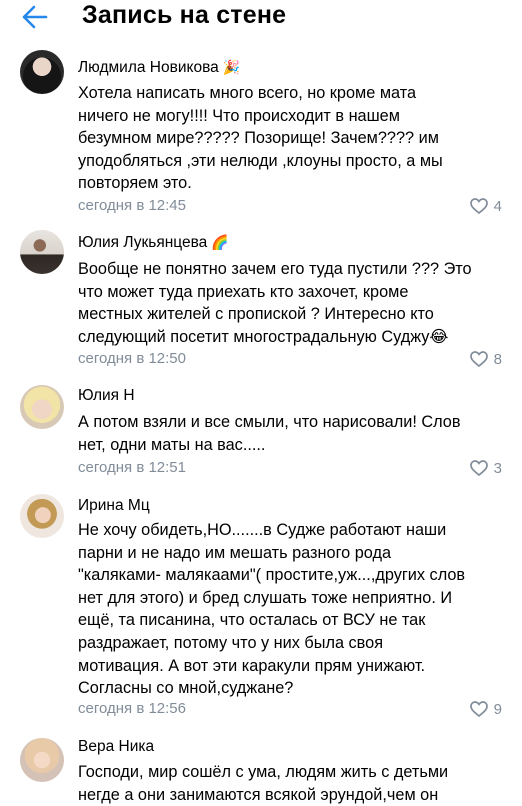 The height and width of the screenshot is (806, 522). I want to click on like-button: 3, so click(485, 468).